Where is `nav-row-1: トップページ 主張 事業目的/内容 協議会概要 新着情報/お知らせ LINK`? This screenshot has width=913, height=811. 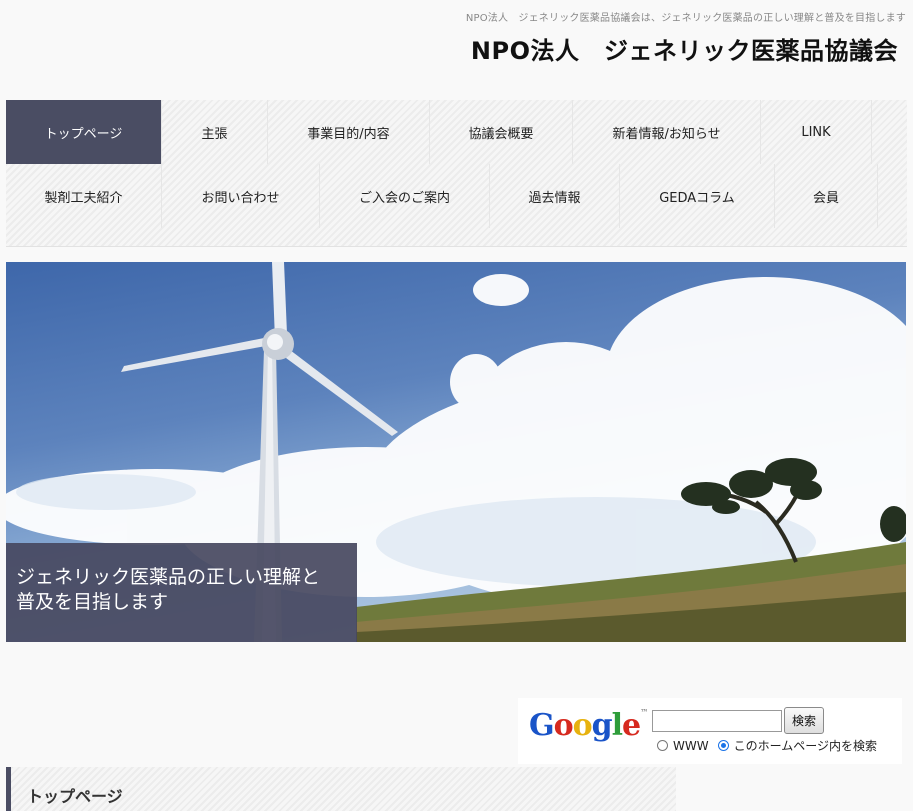
nav-row-1: トップページ 主張 事業目的/内容 協議会概要 新着情報/お知らせ LINK is located at coordinates (439, 132).